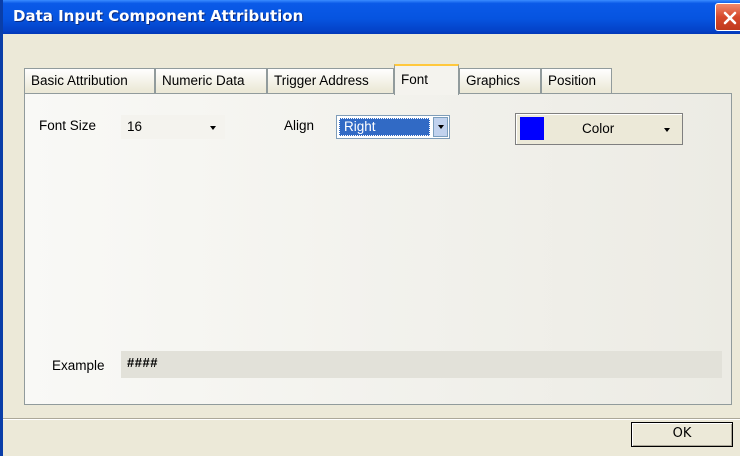 This screenshot has height=456, width=740. Describe the element at coordinates (89, 81) in the screenshot. I see `tab-basic-attribution: Basic Attribution` at that location.